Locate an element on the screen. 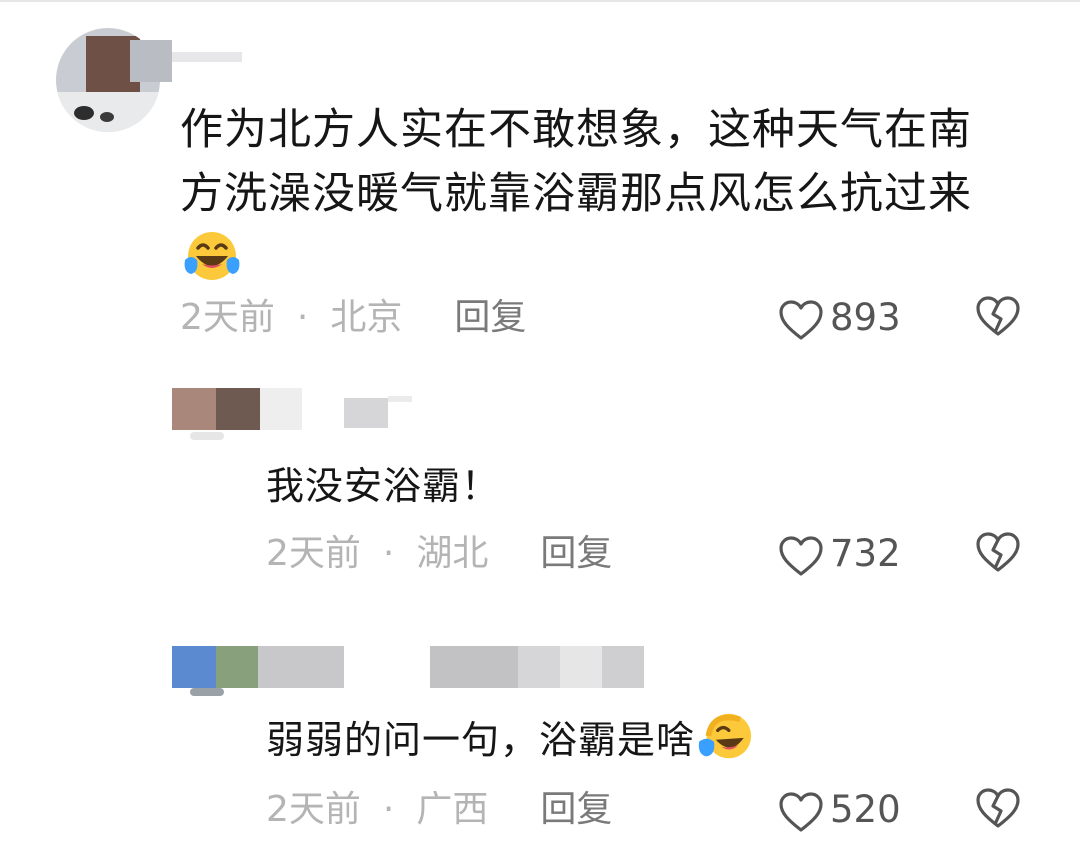 The image size is (1080, 852). like-button: 520 is located at coordinates (839, 810).